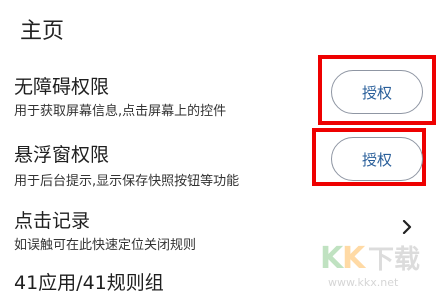  I want to click on accessibility-desc: 用于获取屏幕信息,点击屏幕上的控件, so click(120, 111).